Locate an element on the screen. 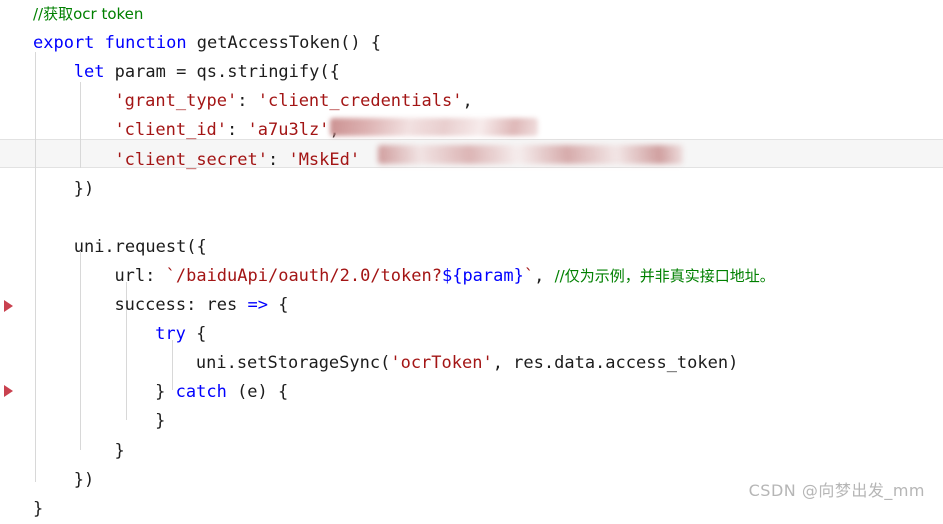 The width and height of the screenshot is (943, 524). code-token-string: 'Ms is located at coordinates (304, 159).